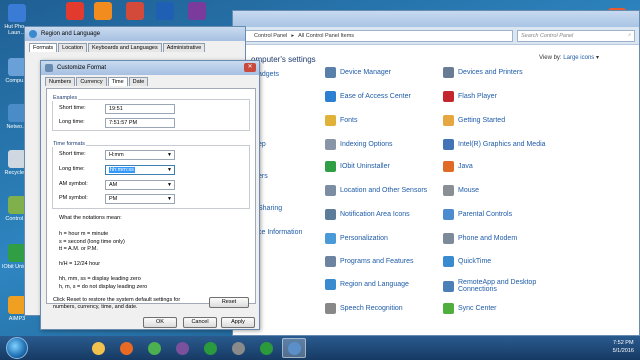 This screenshot has width=640, height=360. I want to click on customize-tabs: Numbers Currency Time Date, so click(97, 81).